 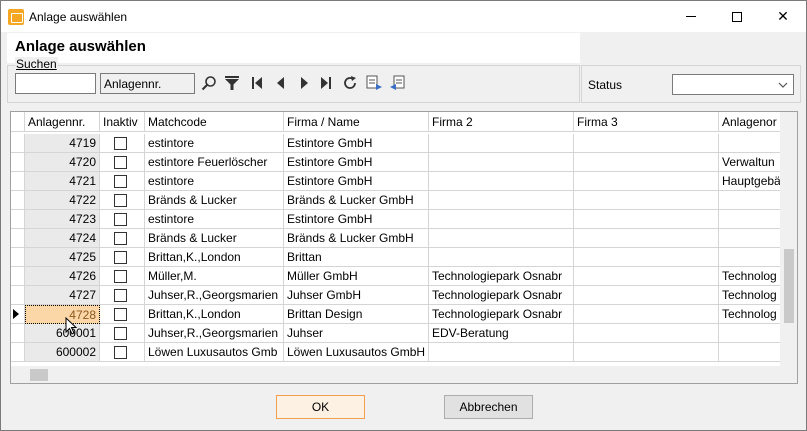 I want to click on matchcode-cell: Müller,M., so click(x=214, y=276).